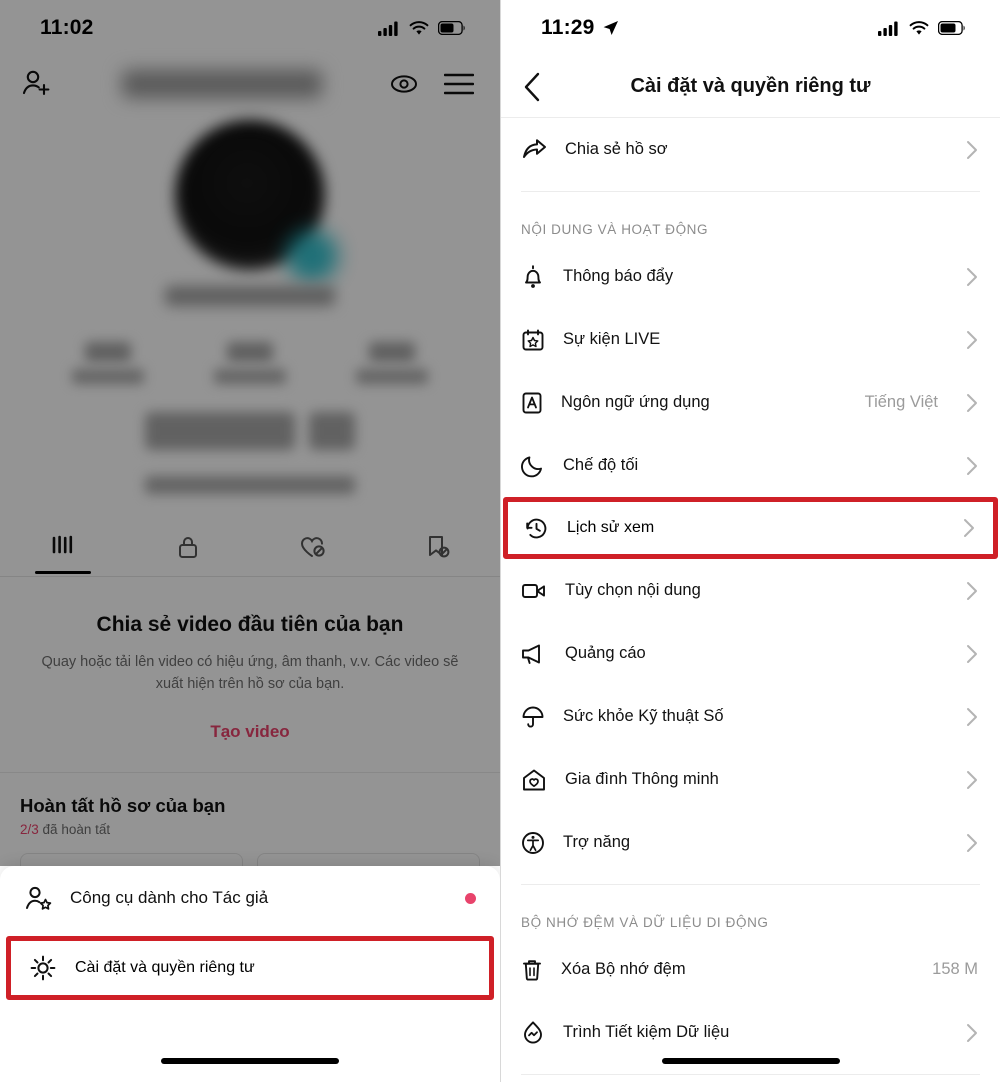 The width and height of the screenshot is (1000, 1082). What do you see at coordinates (533, 843) in the screenshot?
I see `accessibility-icon` at bounding box center [533, 843].